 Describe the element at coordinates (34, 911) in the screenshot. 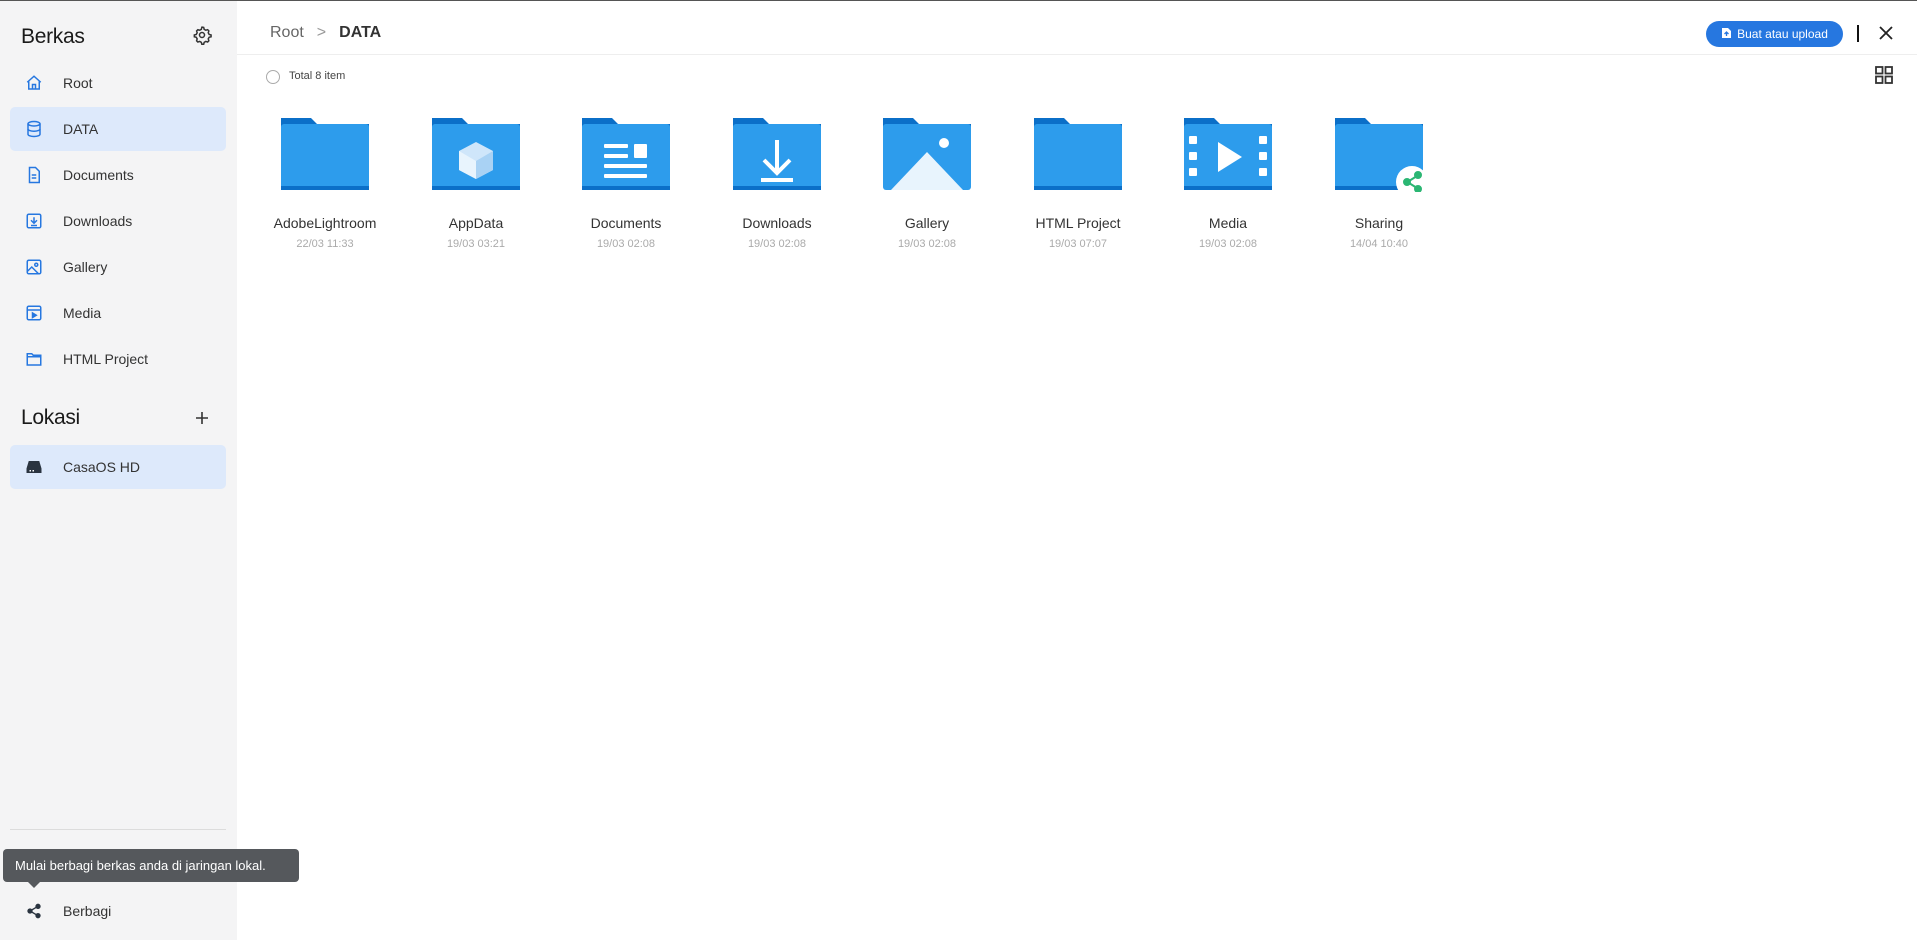

I see `share-icon` at that location.